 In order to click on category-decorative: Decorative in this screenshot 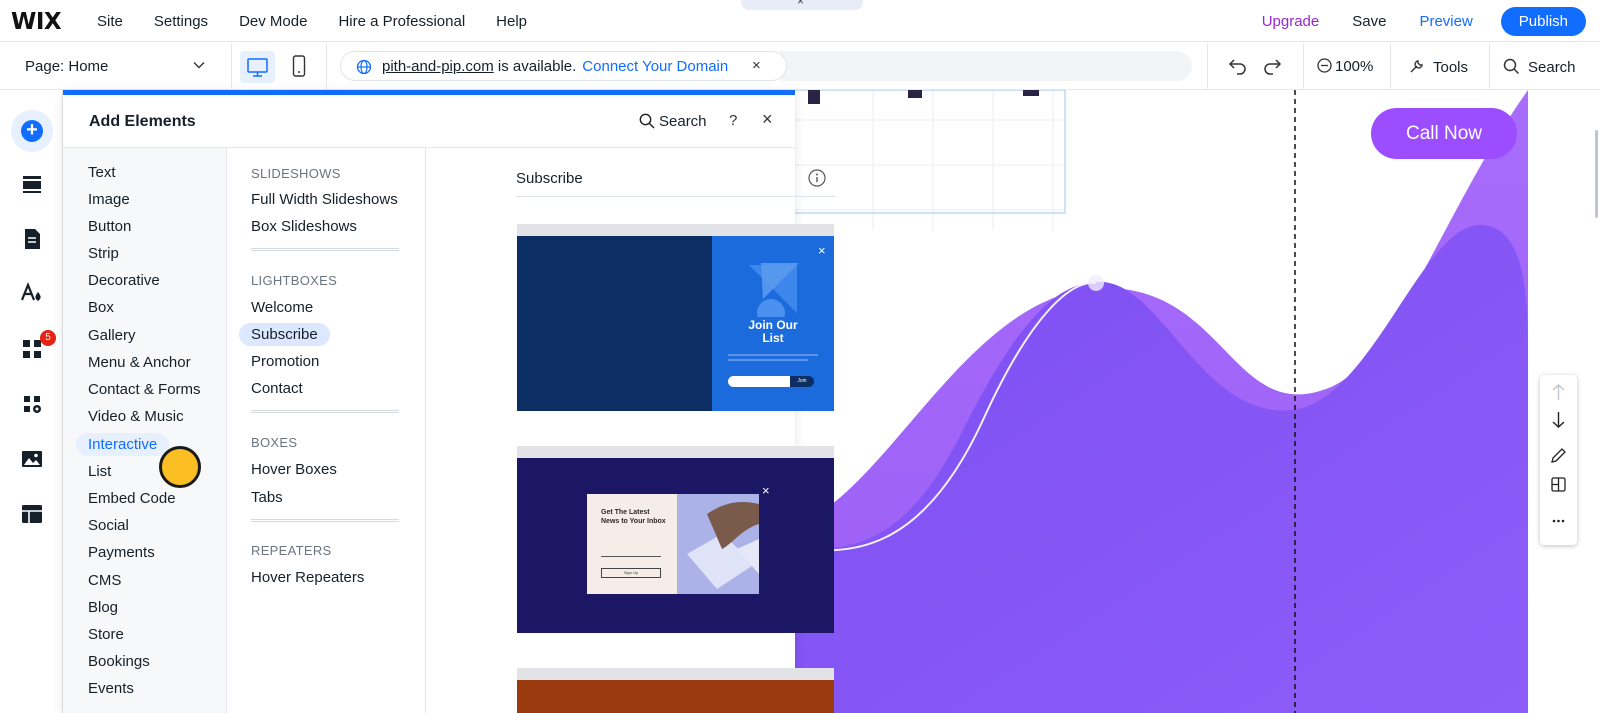, I will do `click(124, 280)`.